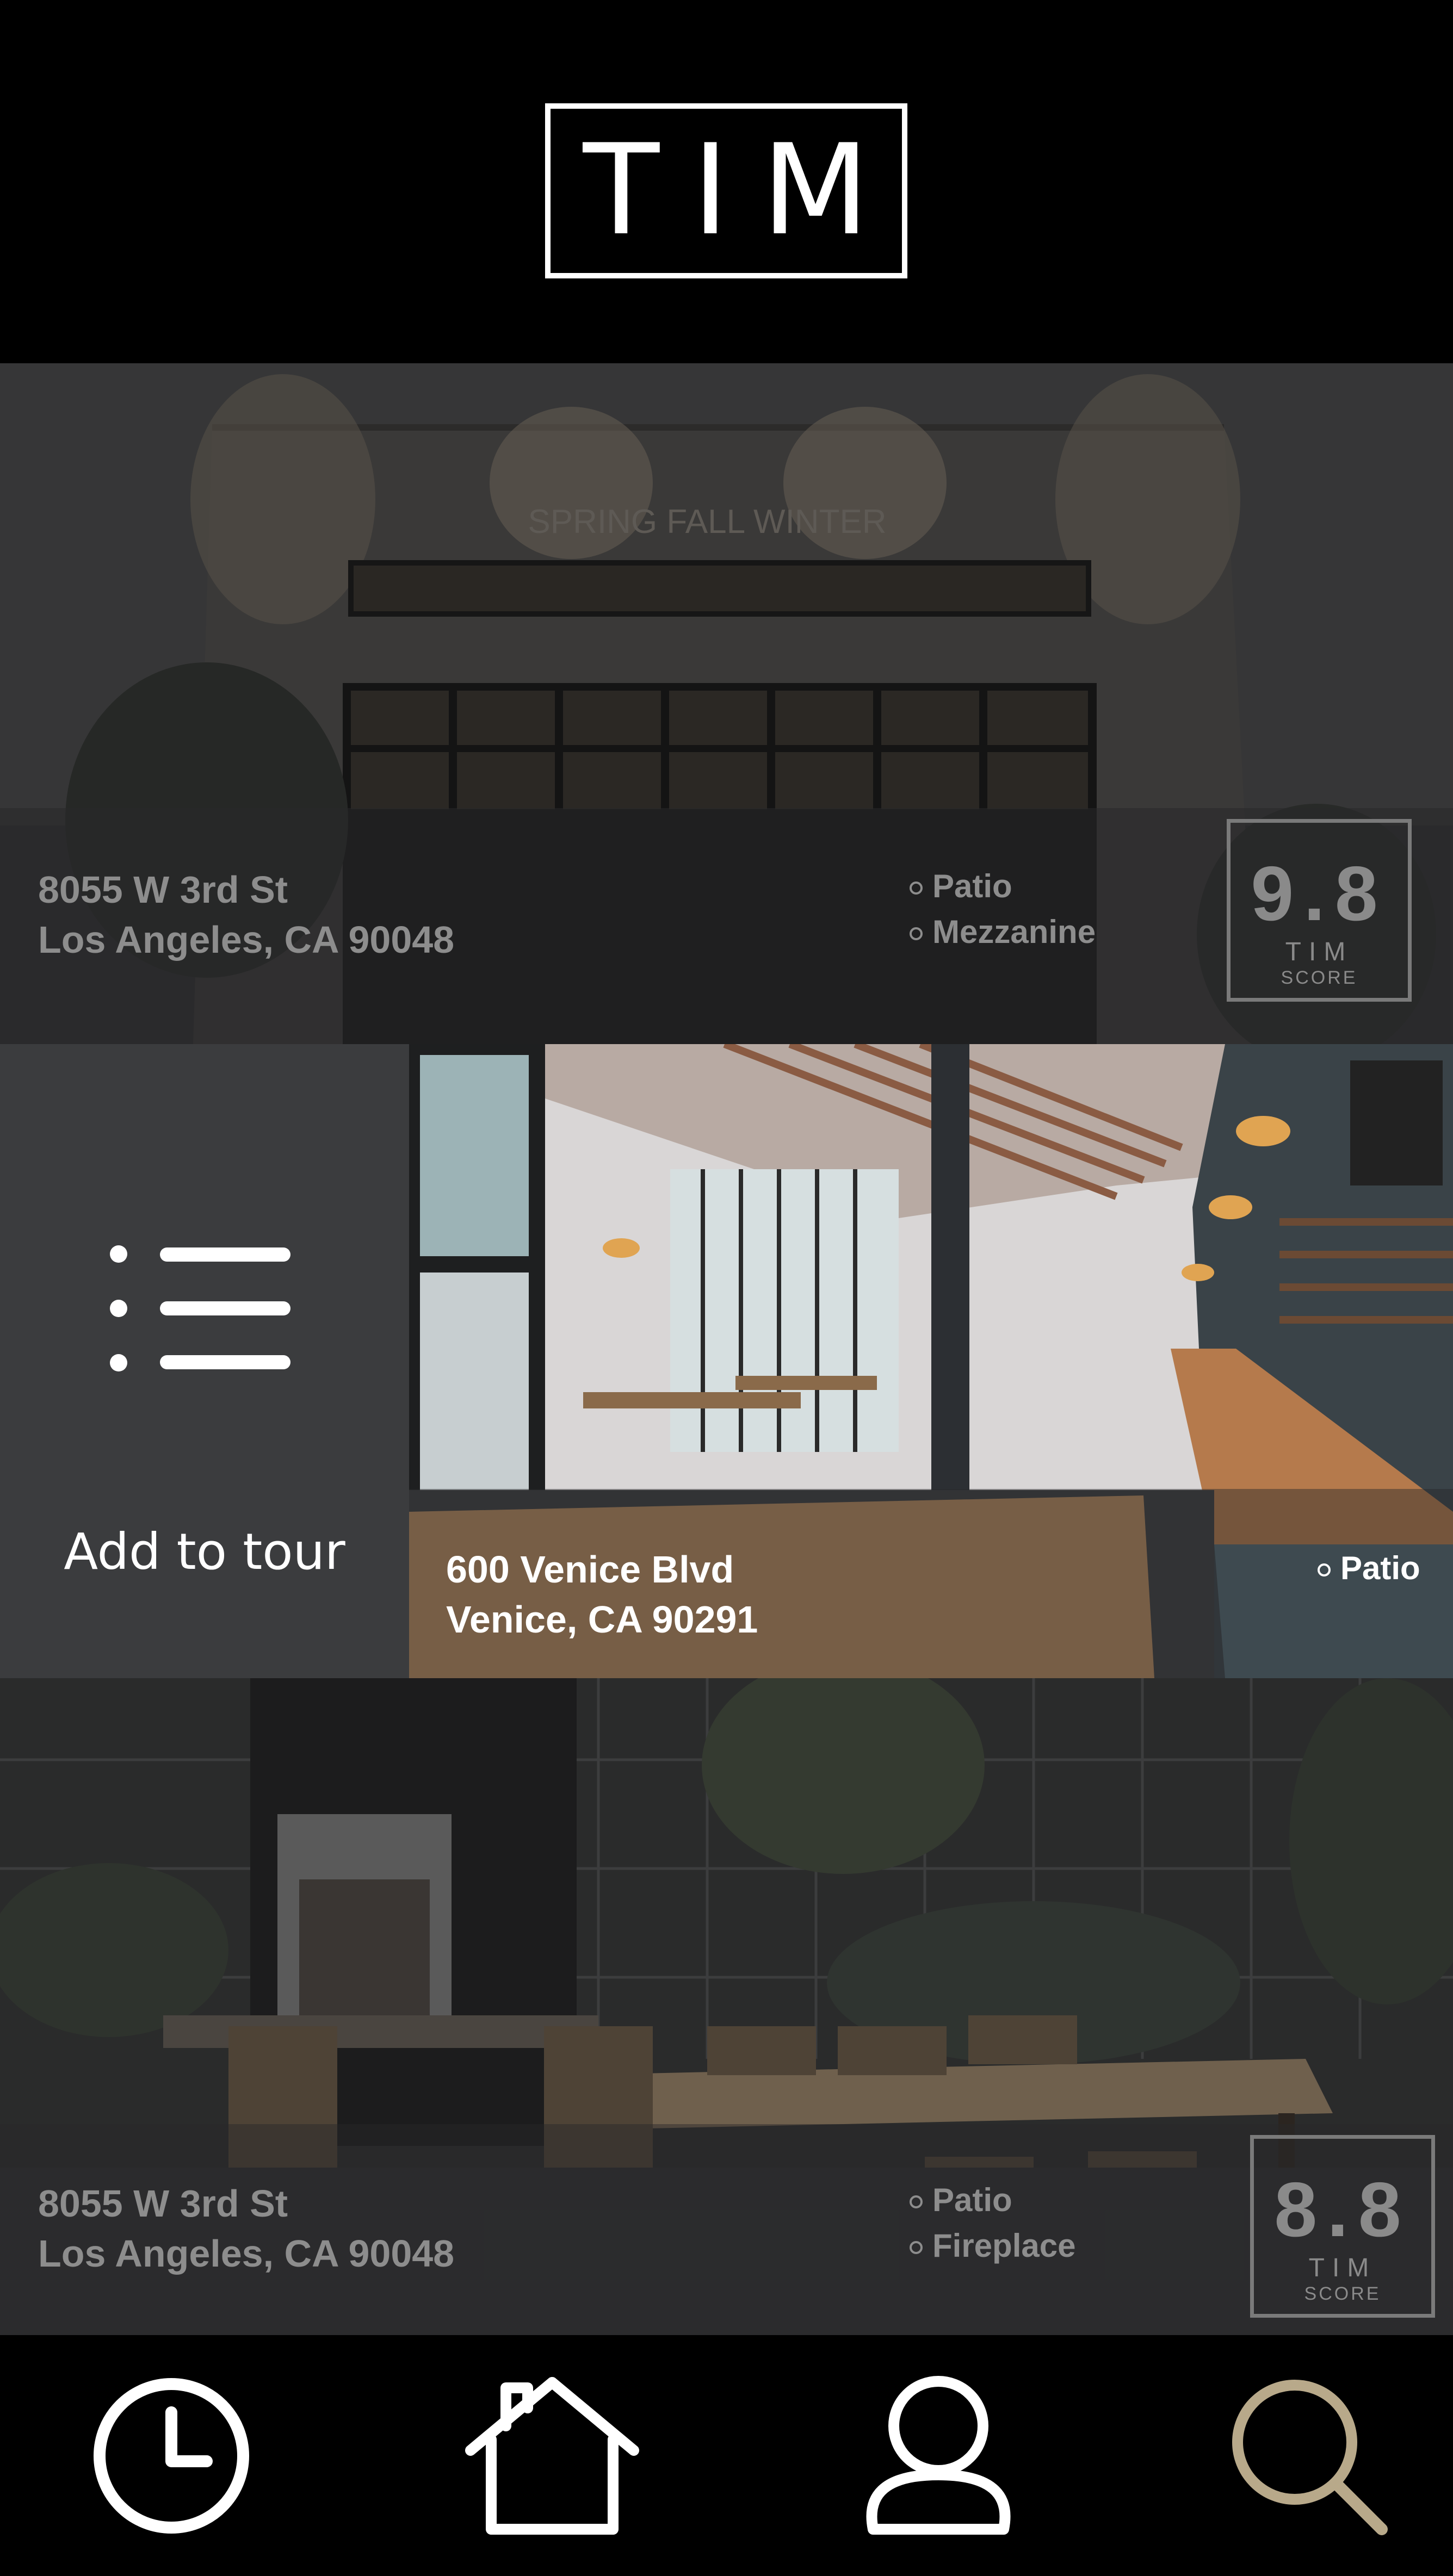 The width and height of the screenshot is (1453, 2576). I want to click on building-sign: SPRING FALL WINTER, so click(707, 522).